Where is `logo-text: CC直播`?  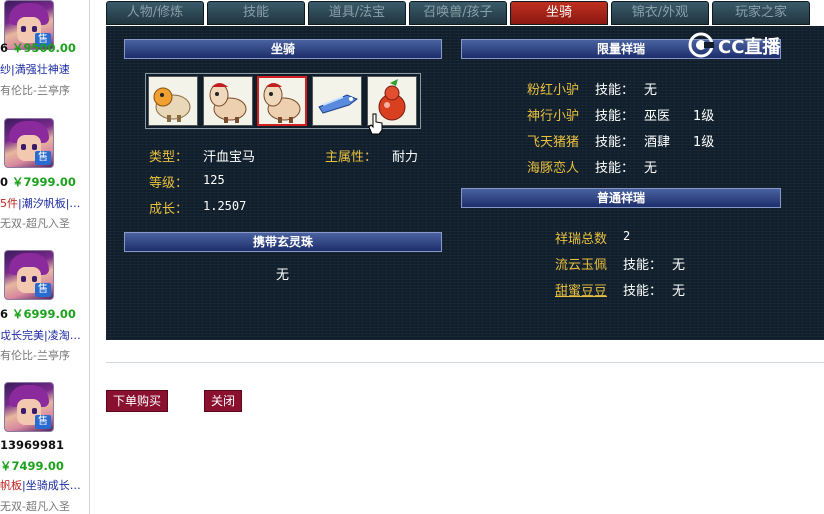
logo-text: CC直播 is located at coordinates (749, 47).